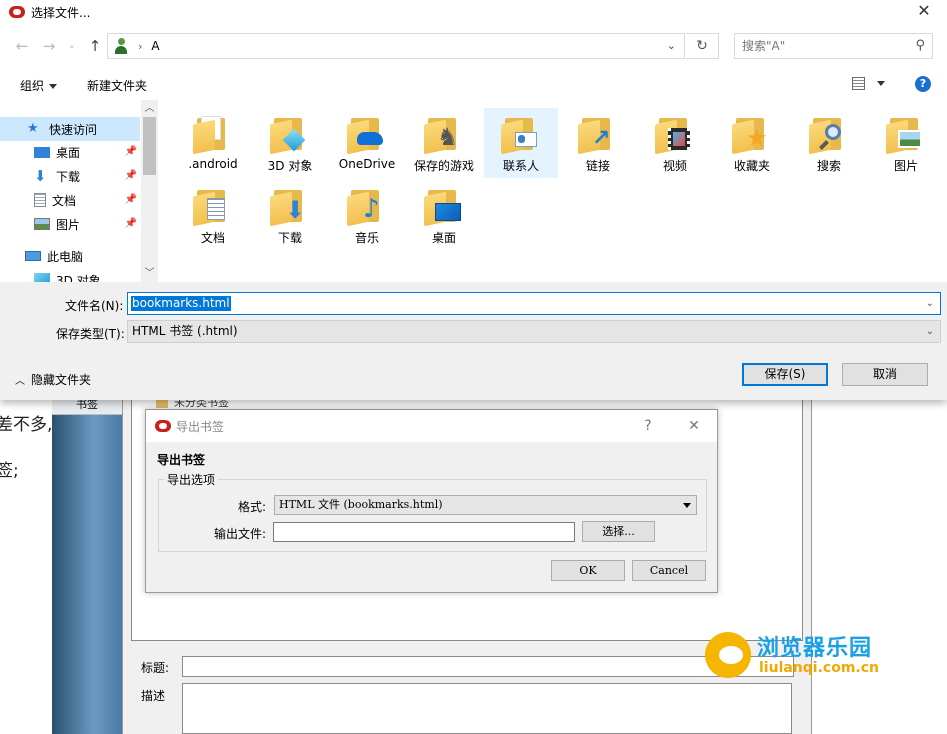 The image size is (947, 734). What do you see at coordinates (444, 215) in the screenshot?
I see `folder-tile: 桌面` at bounding box center [444, 215].